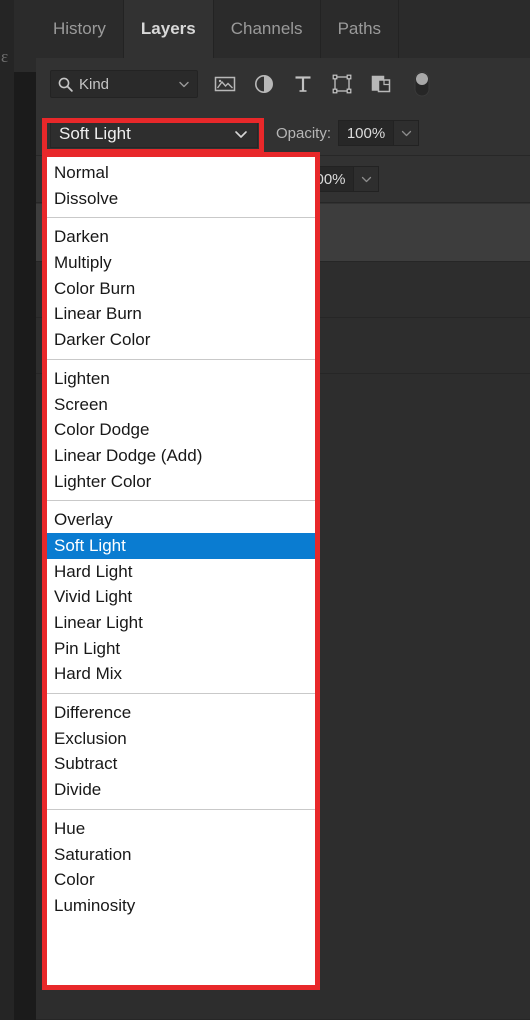  I want to click on search-icon, so click(65, 84).